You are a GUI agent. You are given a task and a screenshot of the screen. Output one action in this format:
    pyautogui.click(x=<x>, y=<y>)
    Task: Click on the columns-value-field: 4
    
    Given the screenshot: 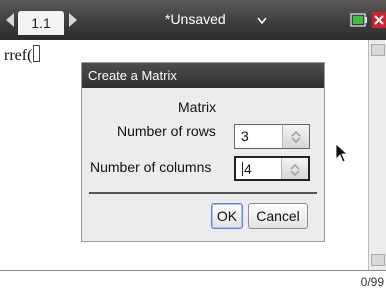 What is the action you would take?
    pyautogui.click(x=247, y=169)
    